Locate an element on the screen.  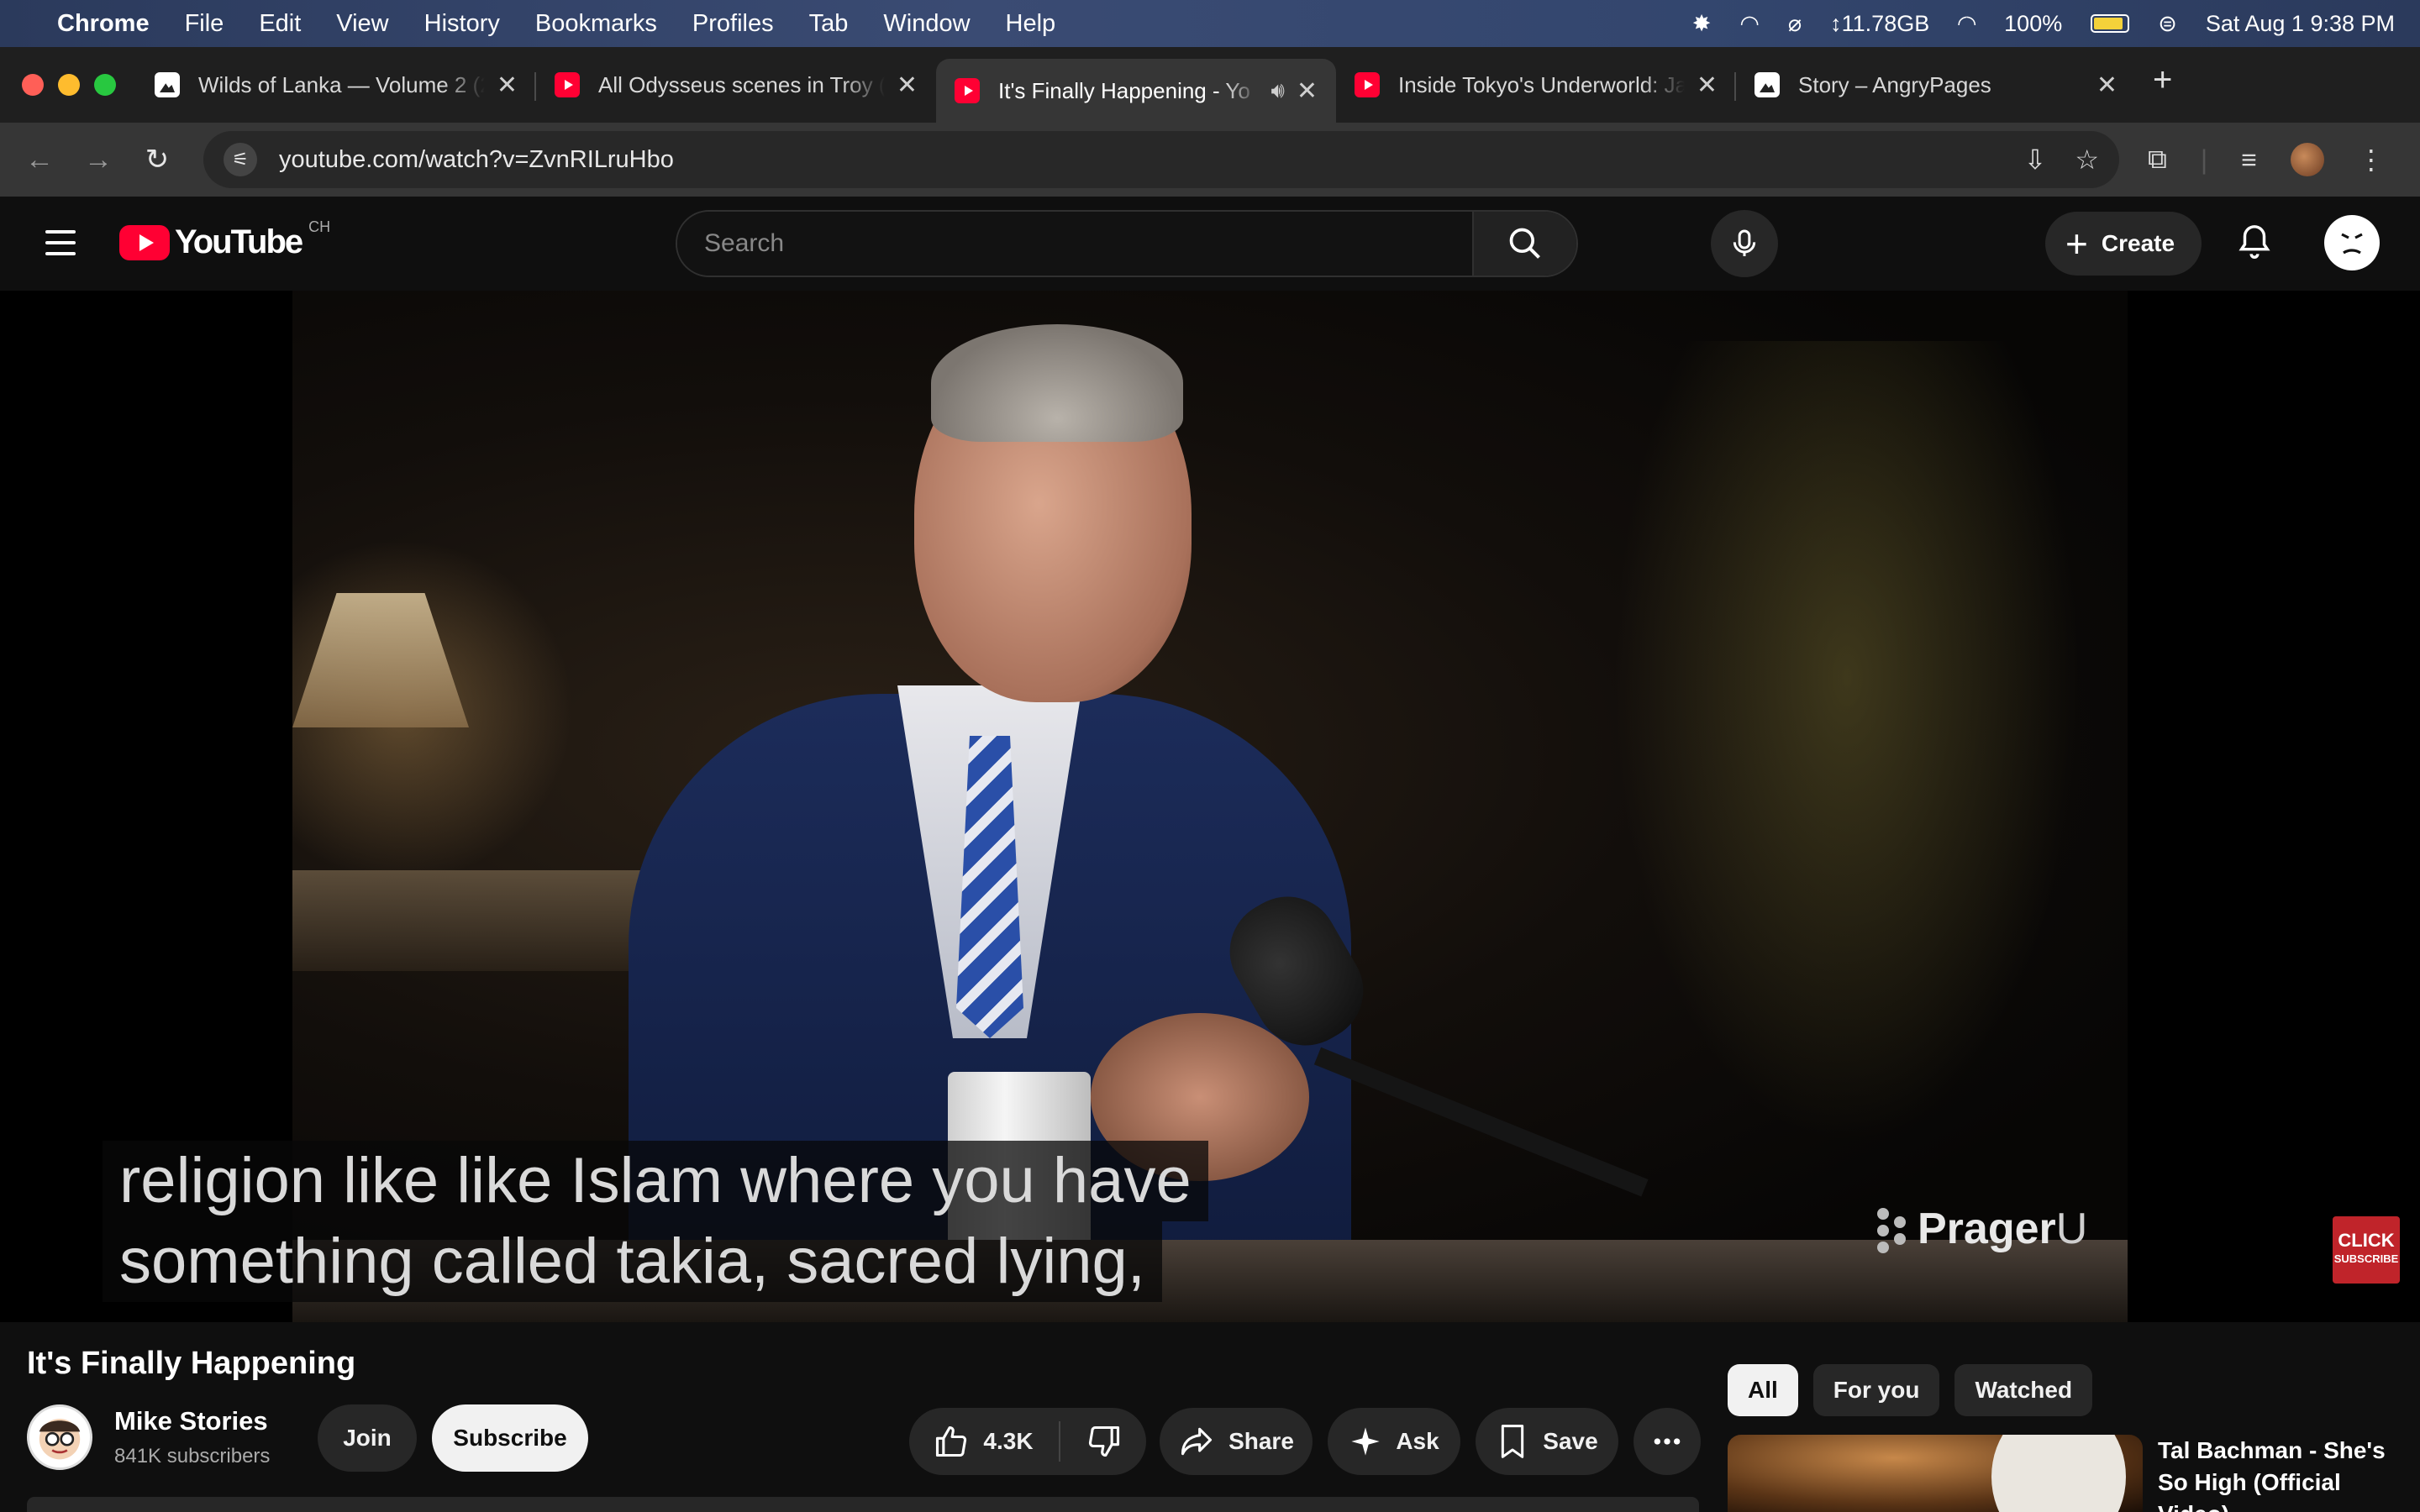
menu-app-name: Chrome is located at coordinates (103, 24).